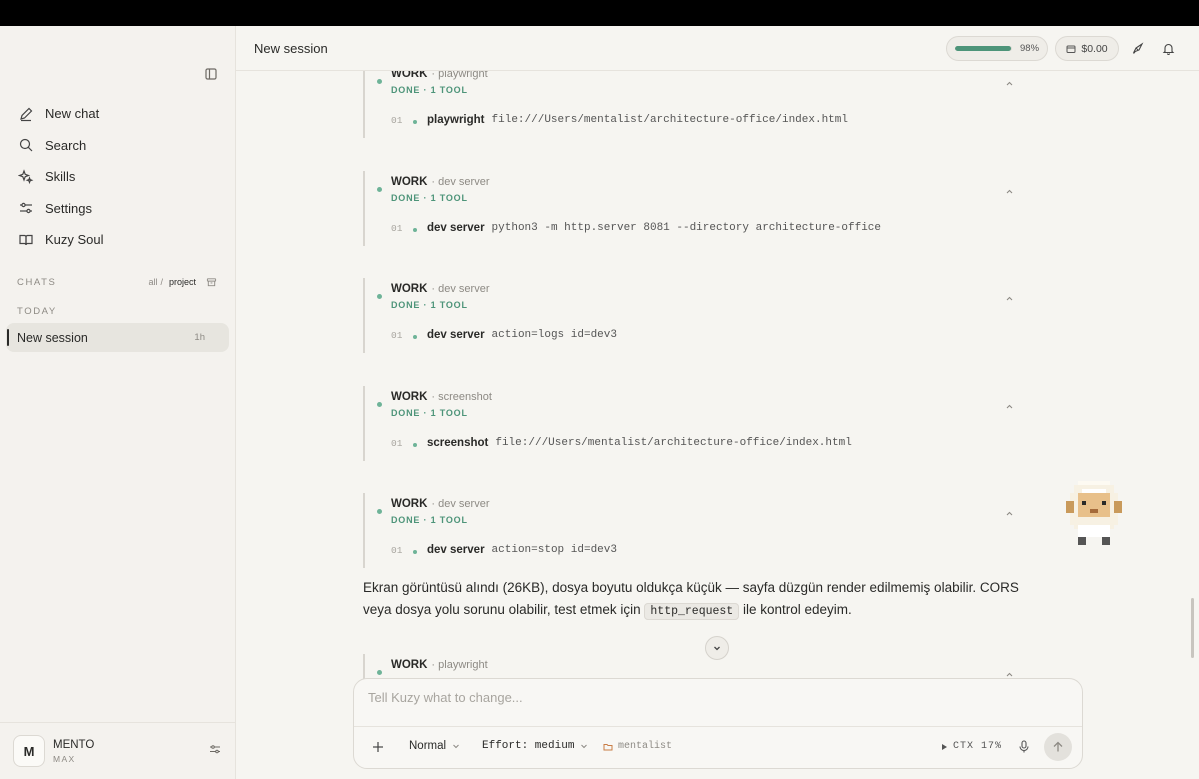 The width and height of the screenshot is (1199, 779). I want to click on message-input, so click(718, 697).